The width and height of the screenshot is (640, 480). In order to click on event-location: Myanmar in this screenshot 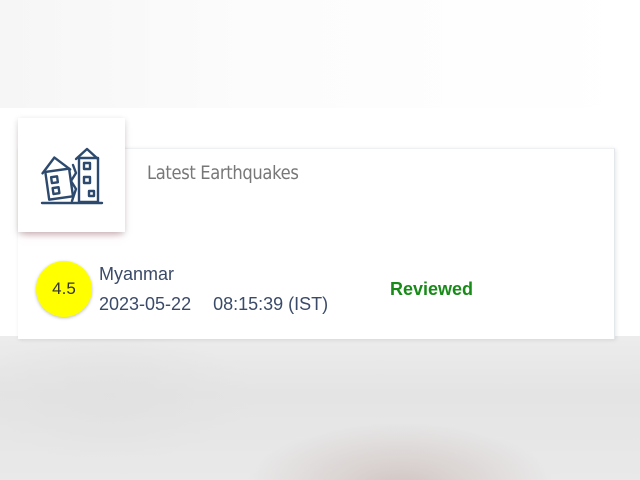, I will do `click(136, 274)`.